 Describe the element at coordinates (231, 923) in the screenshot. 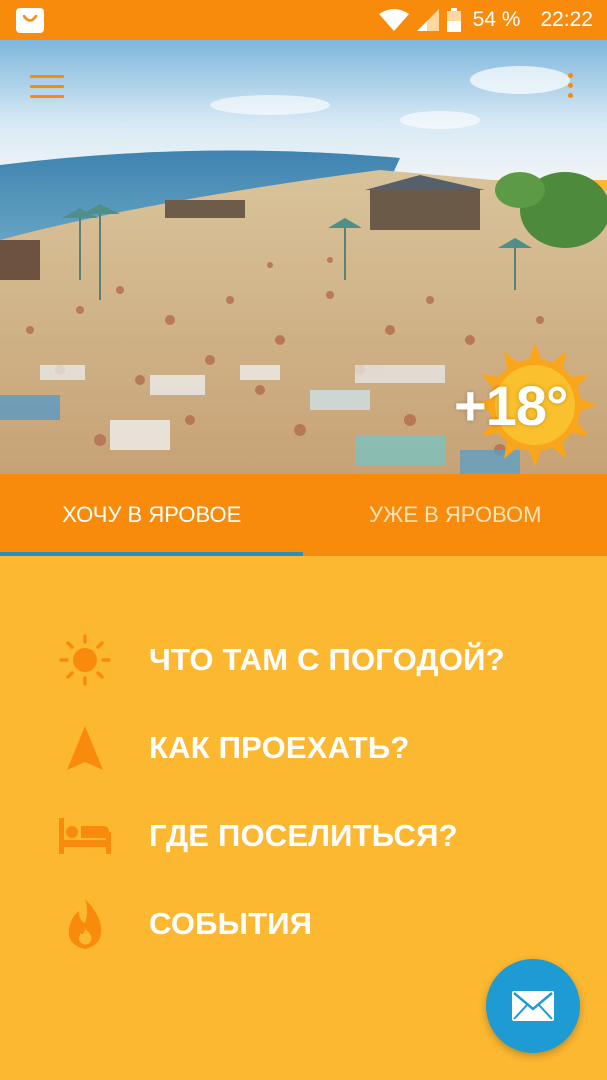

I see `menu-item-label: СОБЫТИЯ` at that location.